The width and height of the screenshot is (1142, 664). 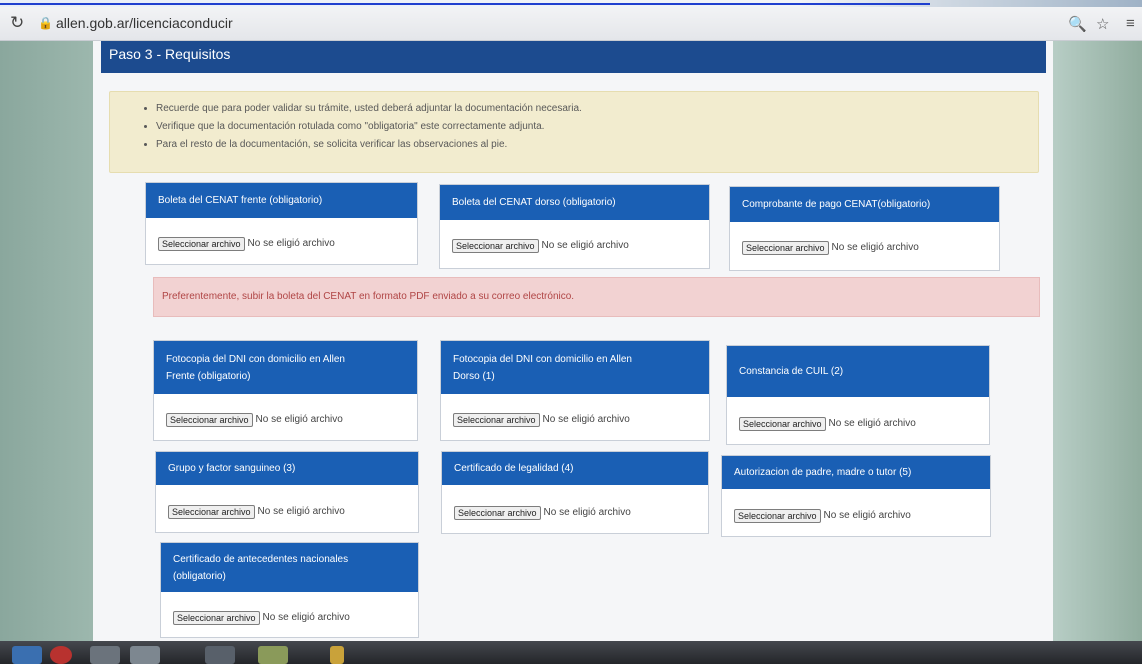 What do you see at coordinates (261, 559) in the screenshot?
I see `card-title-line: Certificado de antecedentes nacionales` at bounding box center [261, 559].